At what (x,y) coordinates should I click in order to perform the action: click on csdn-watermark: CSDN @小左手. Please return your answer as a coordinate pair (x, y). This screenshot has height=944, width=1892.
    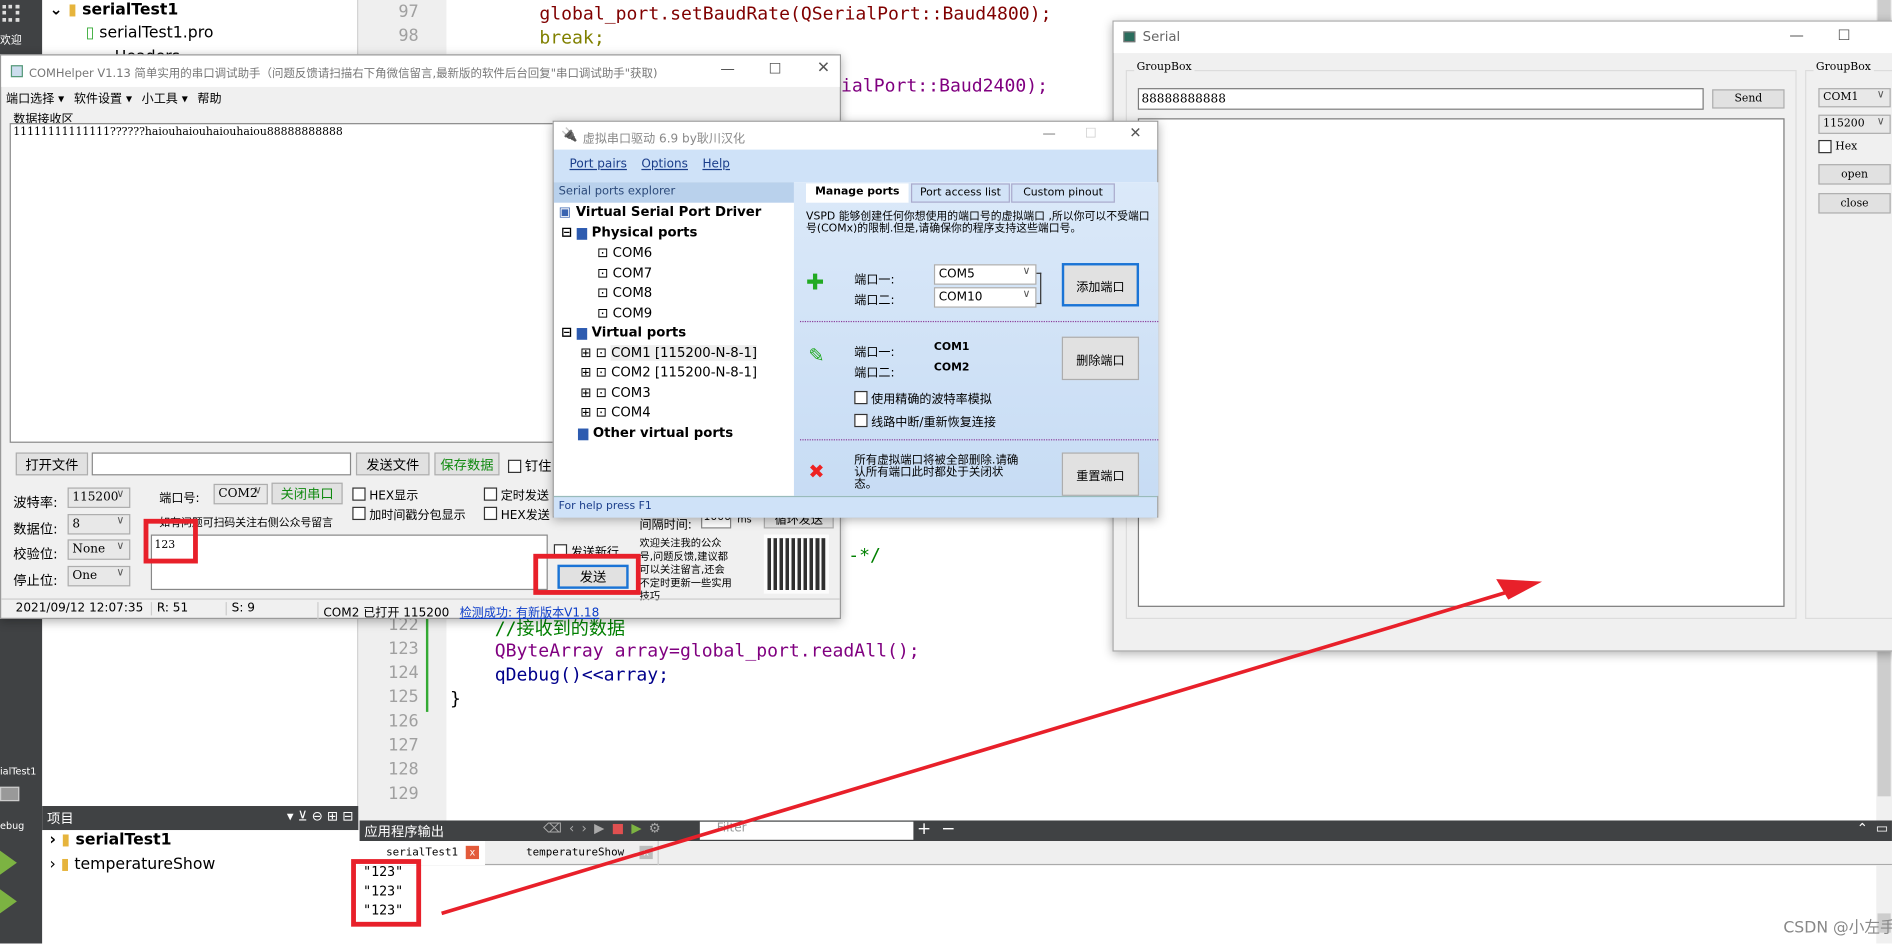
    Looking at the image, I should click on (1837, 928).